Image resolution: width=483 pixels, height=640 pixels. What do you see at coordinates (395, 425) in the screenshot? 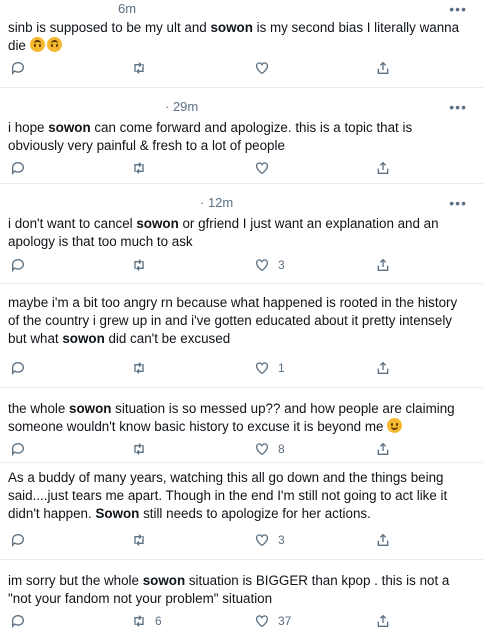
I see `grinning-face-emoji-icon` at bounding box center [395, 425].